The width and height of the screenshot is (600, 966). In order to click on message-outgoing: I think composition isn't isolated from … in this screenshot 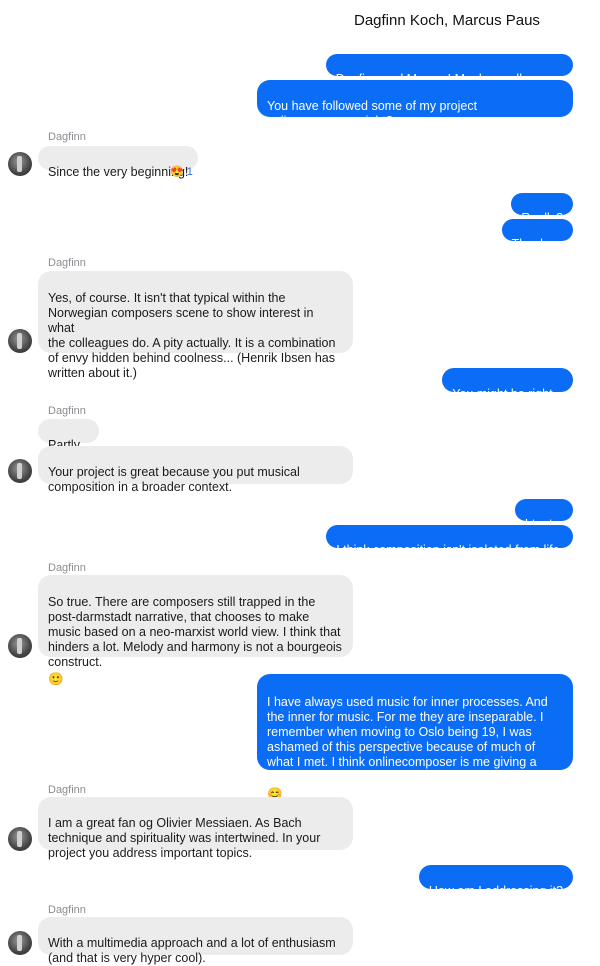, I will do `click(449, 541)`.